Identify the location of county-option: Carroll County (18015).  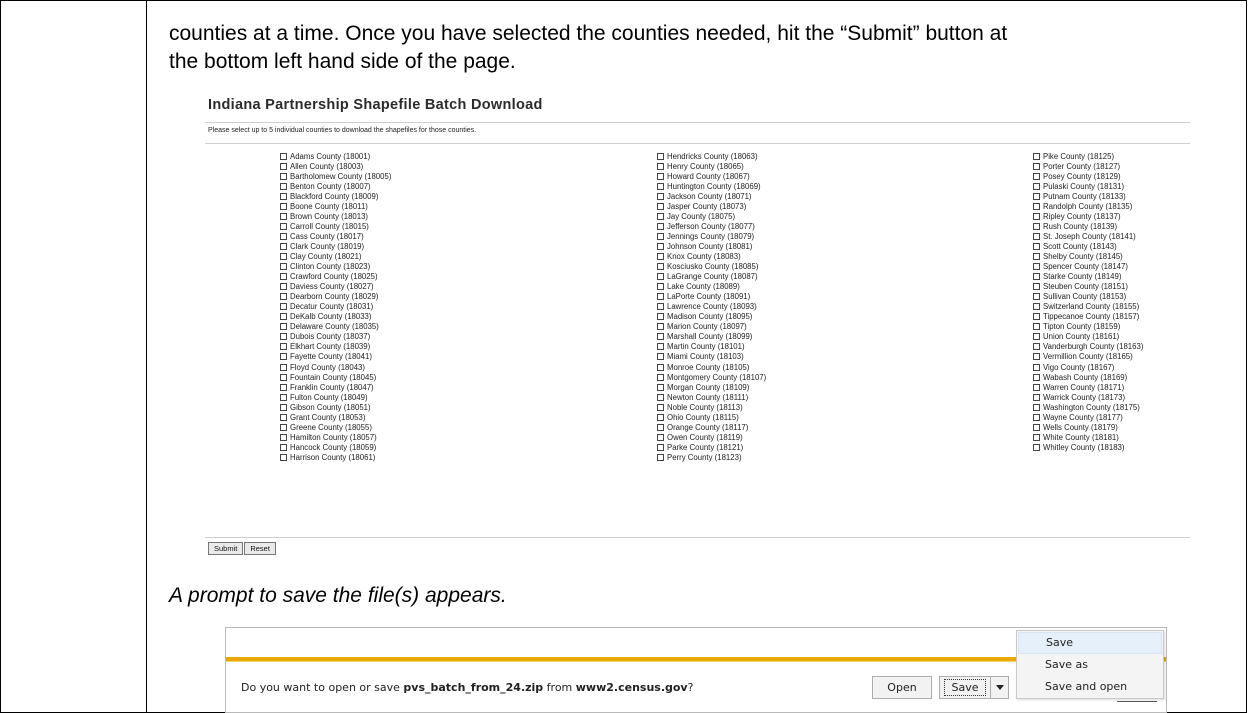
(335, 226).